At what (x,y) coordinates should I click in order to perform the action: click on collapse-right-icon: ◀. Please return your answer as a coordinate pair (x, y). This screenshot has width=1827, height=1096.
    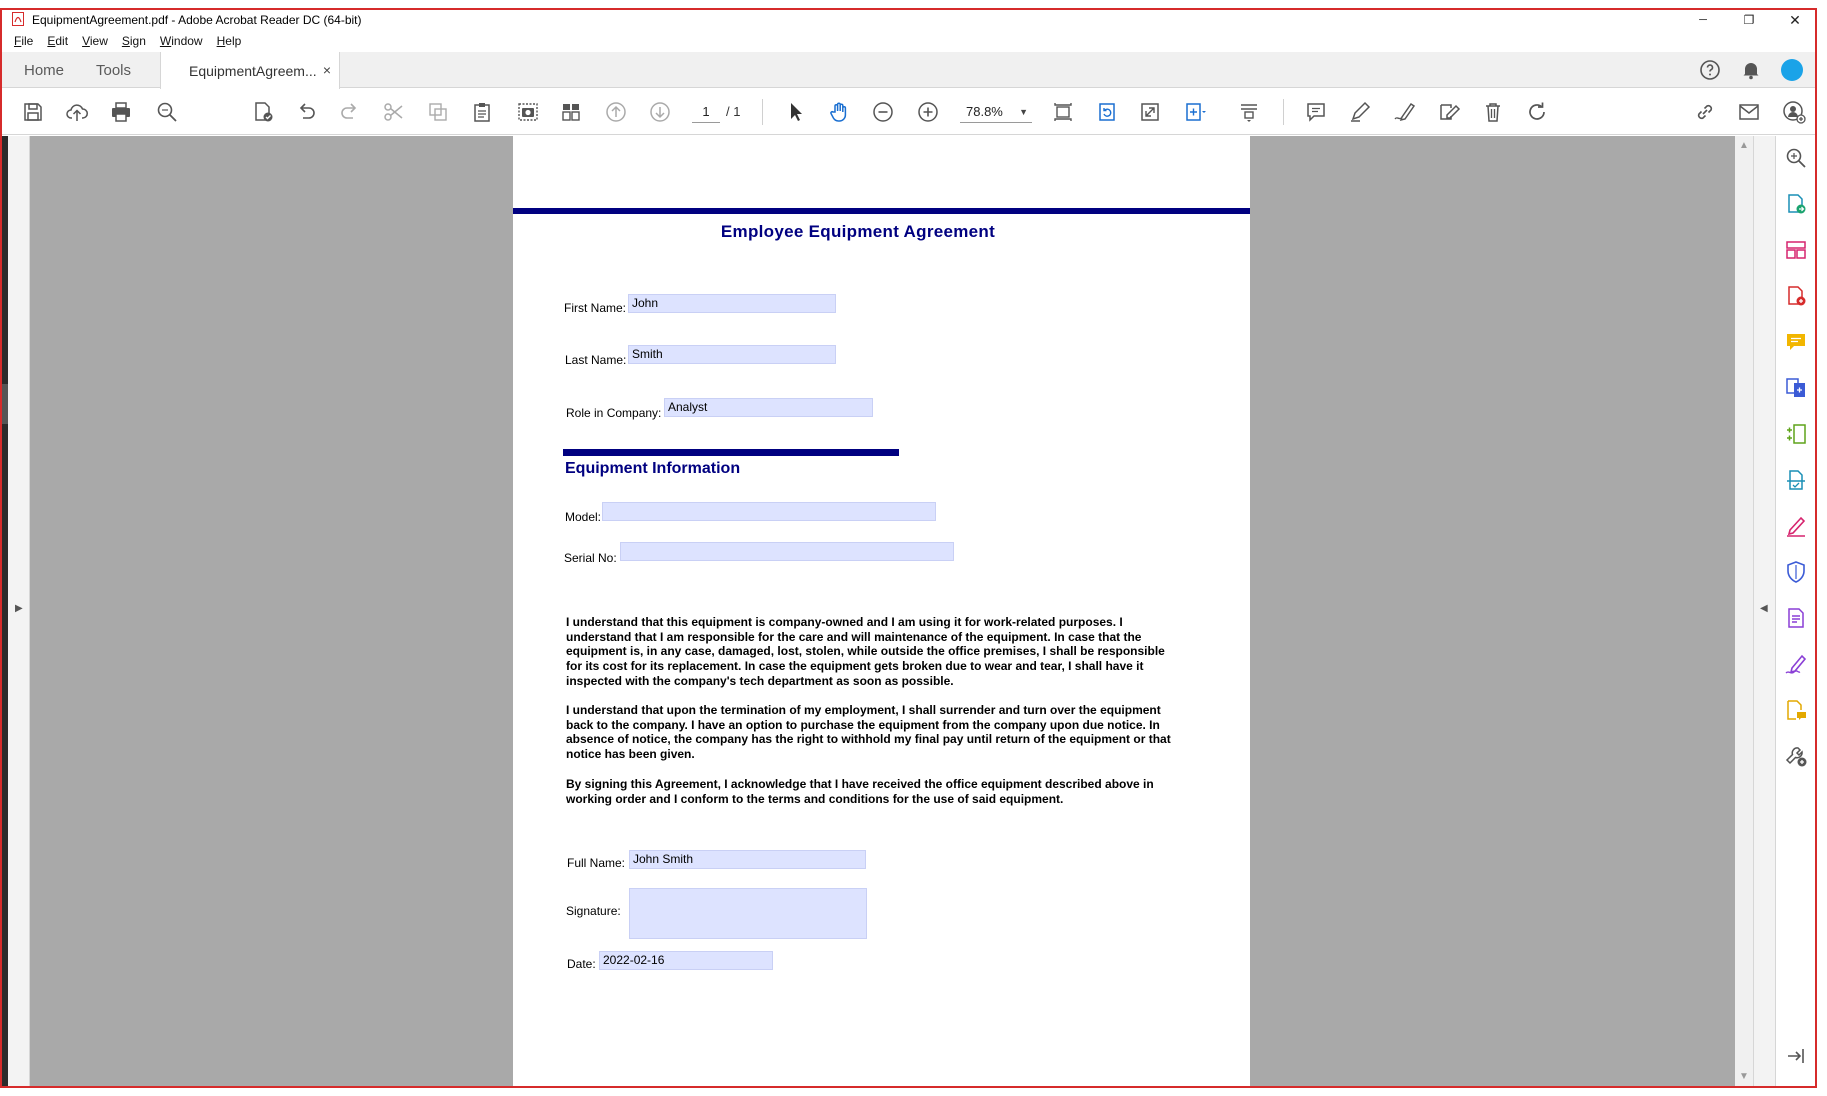
    Looking at the image, I should click on (1764, 608).